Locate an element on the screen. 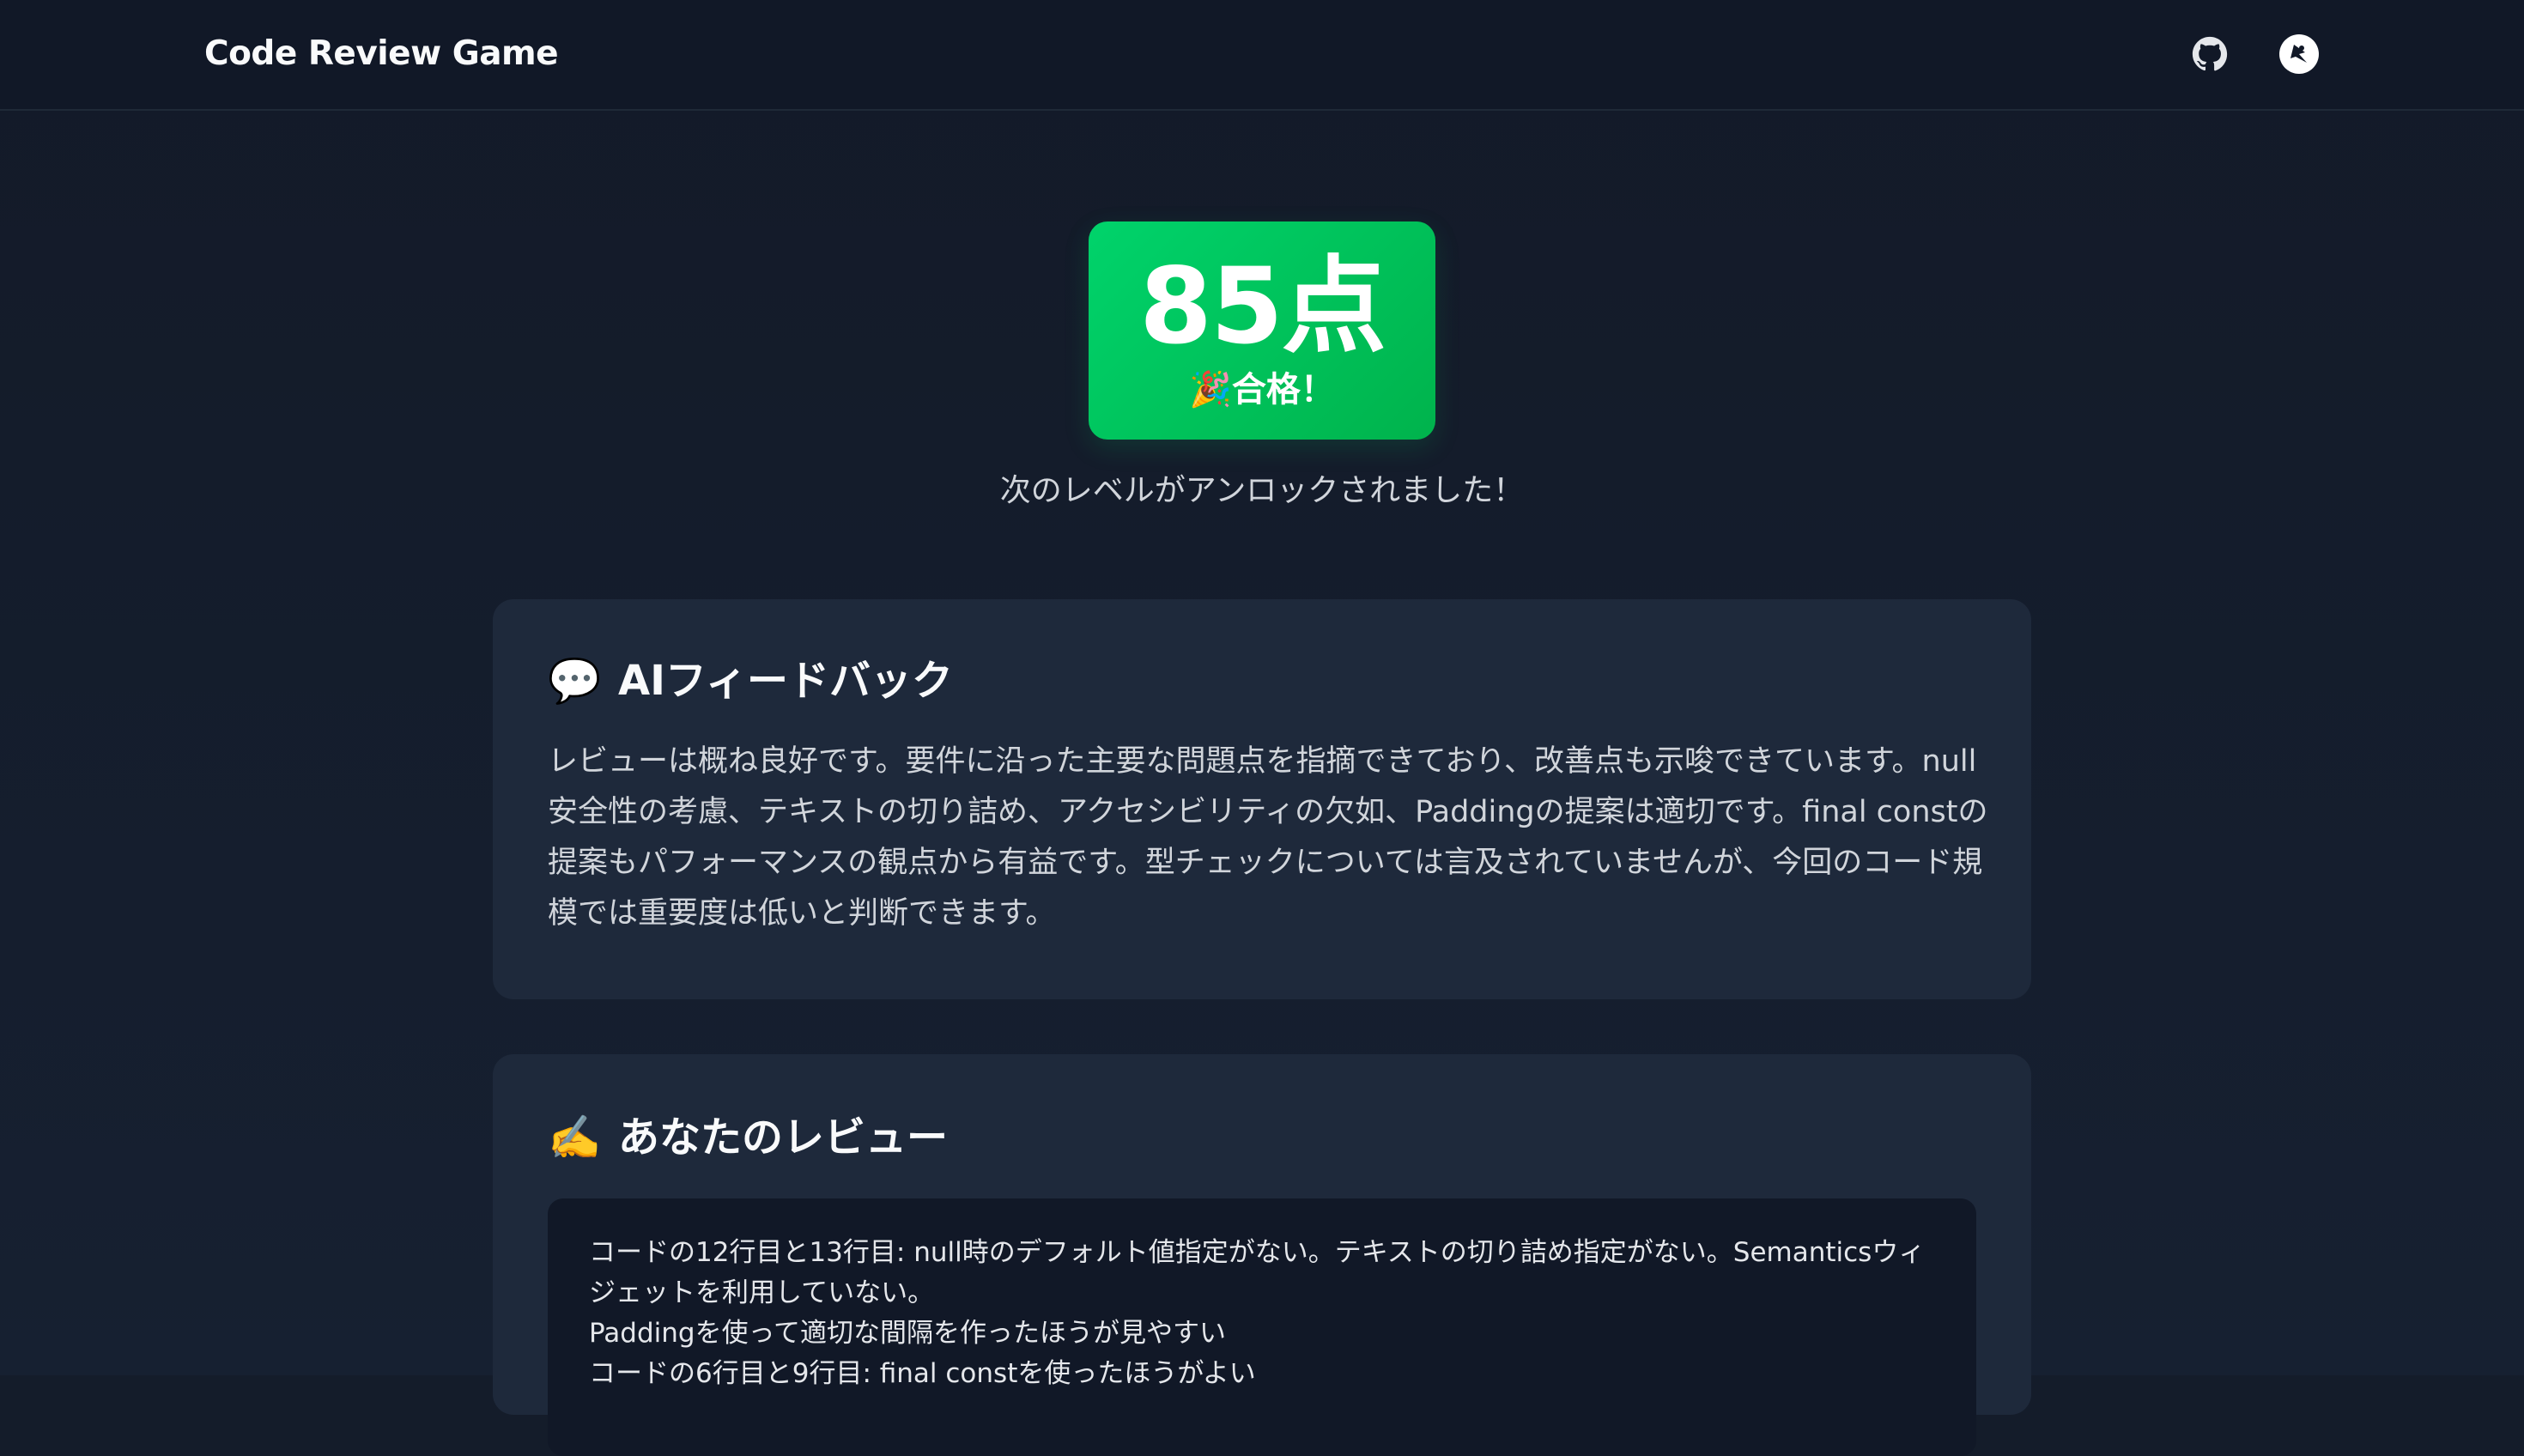  github-icon is located at coordinates (2209, 54).